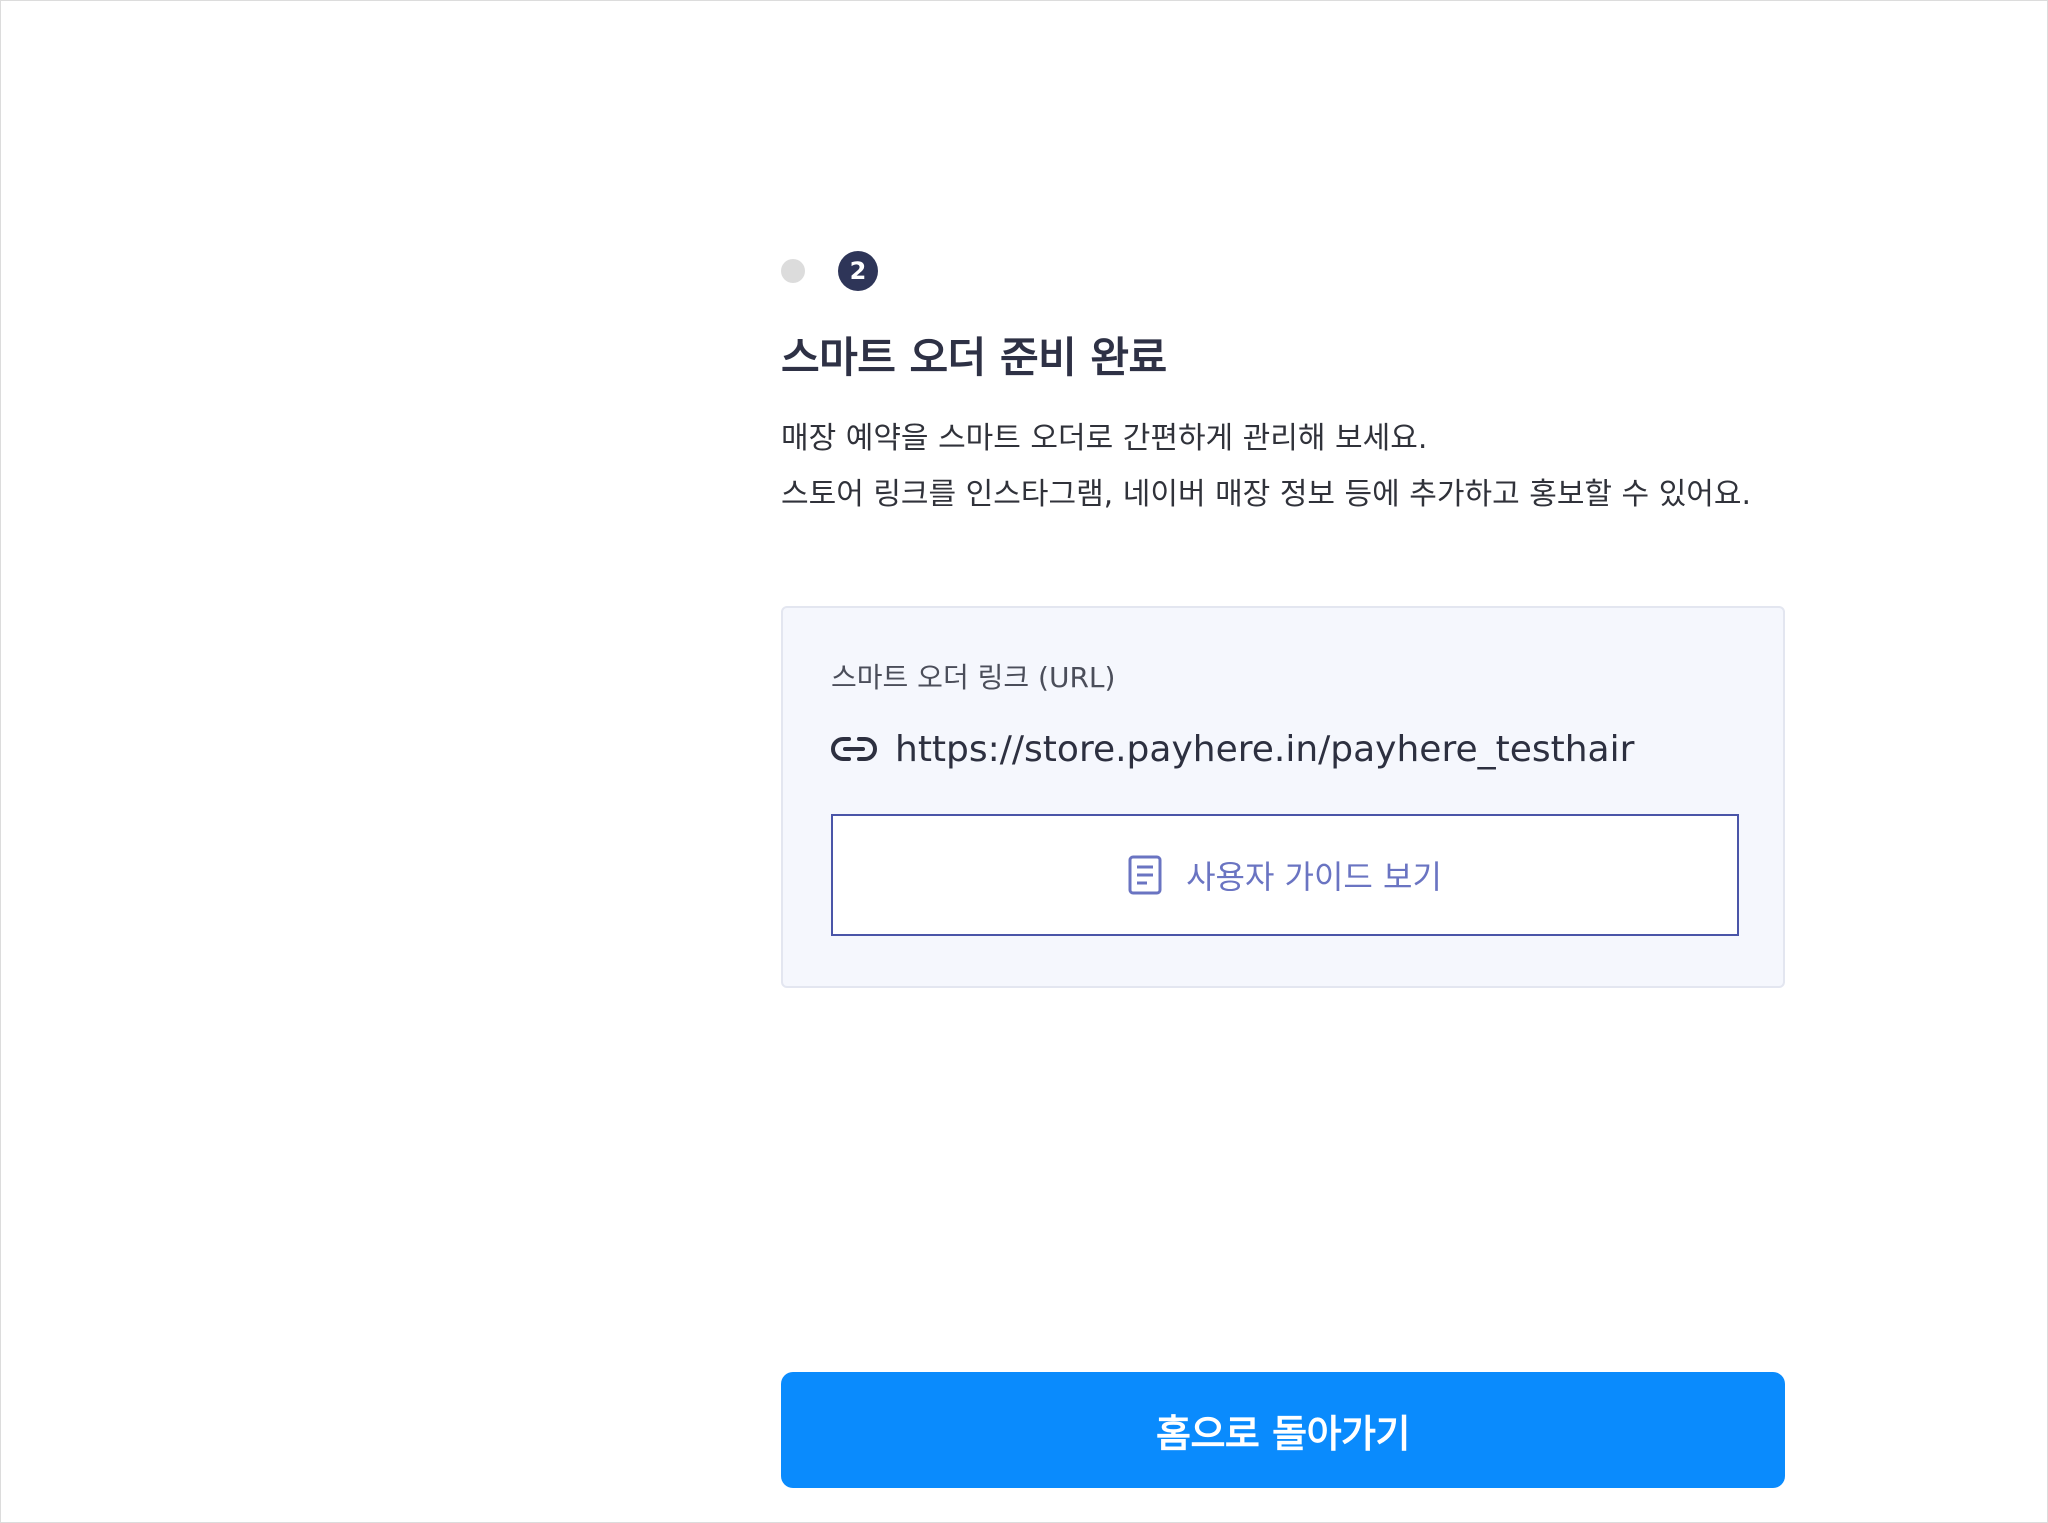  Describe the element at coordinates (793, 271) in the screenshot. I see `step-1-indicator` at that location.